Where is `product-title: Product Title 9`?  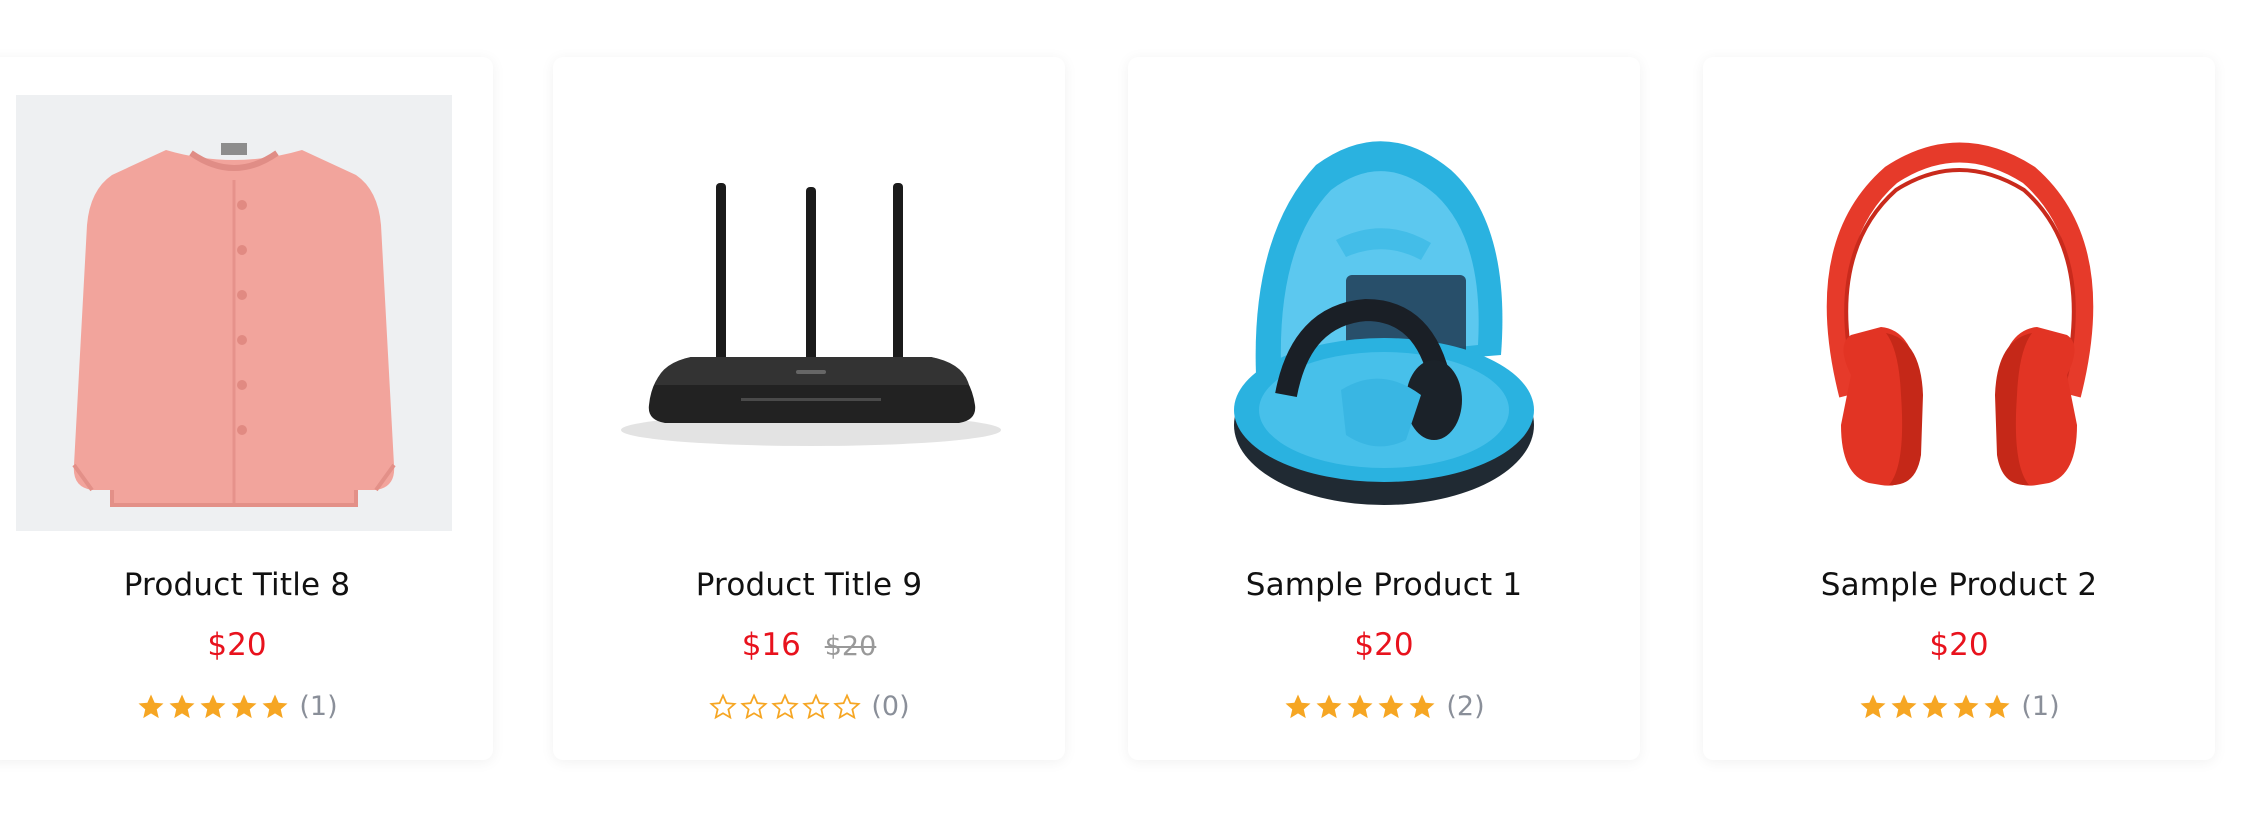
product-title: Product Title 9 is located at coordinates (809, 585).